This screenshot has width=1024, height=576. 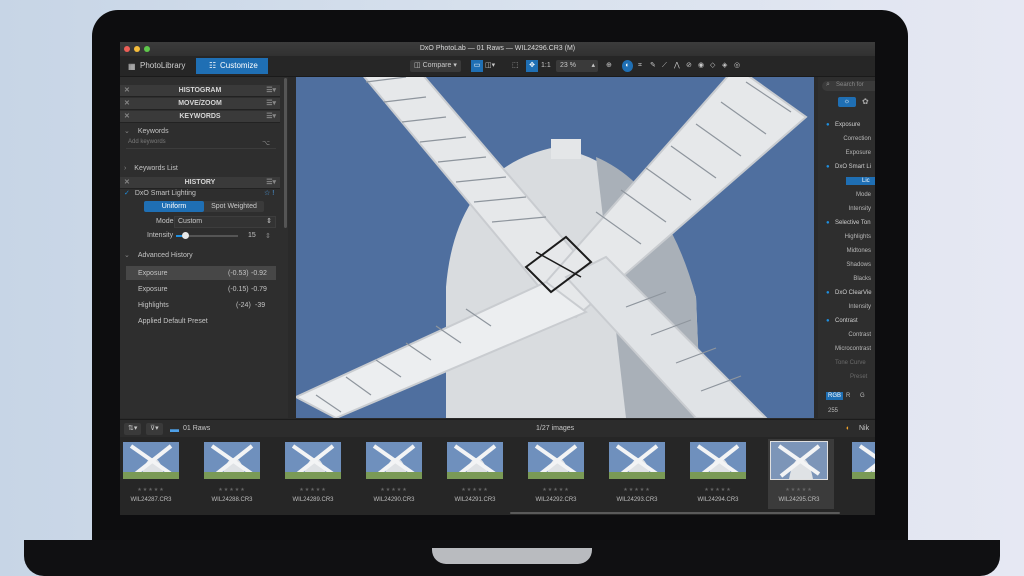 I want to click on tag-icon: ⌥, so click(x=266, y=143).